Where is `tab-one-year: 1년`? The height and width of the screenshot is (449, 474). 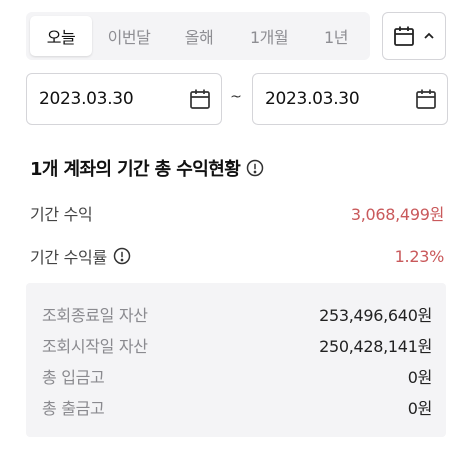 tab-one-year: 1년 is located at coordinates (336, 36).